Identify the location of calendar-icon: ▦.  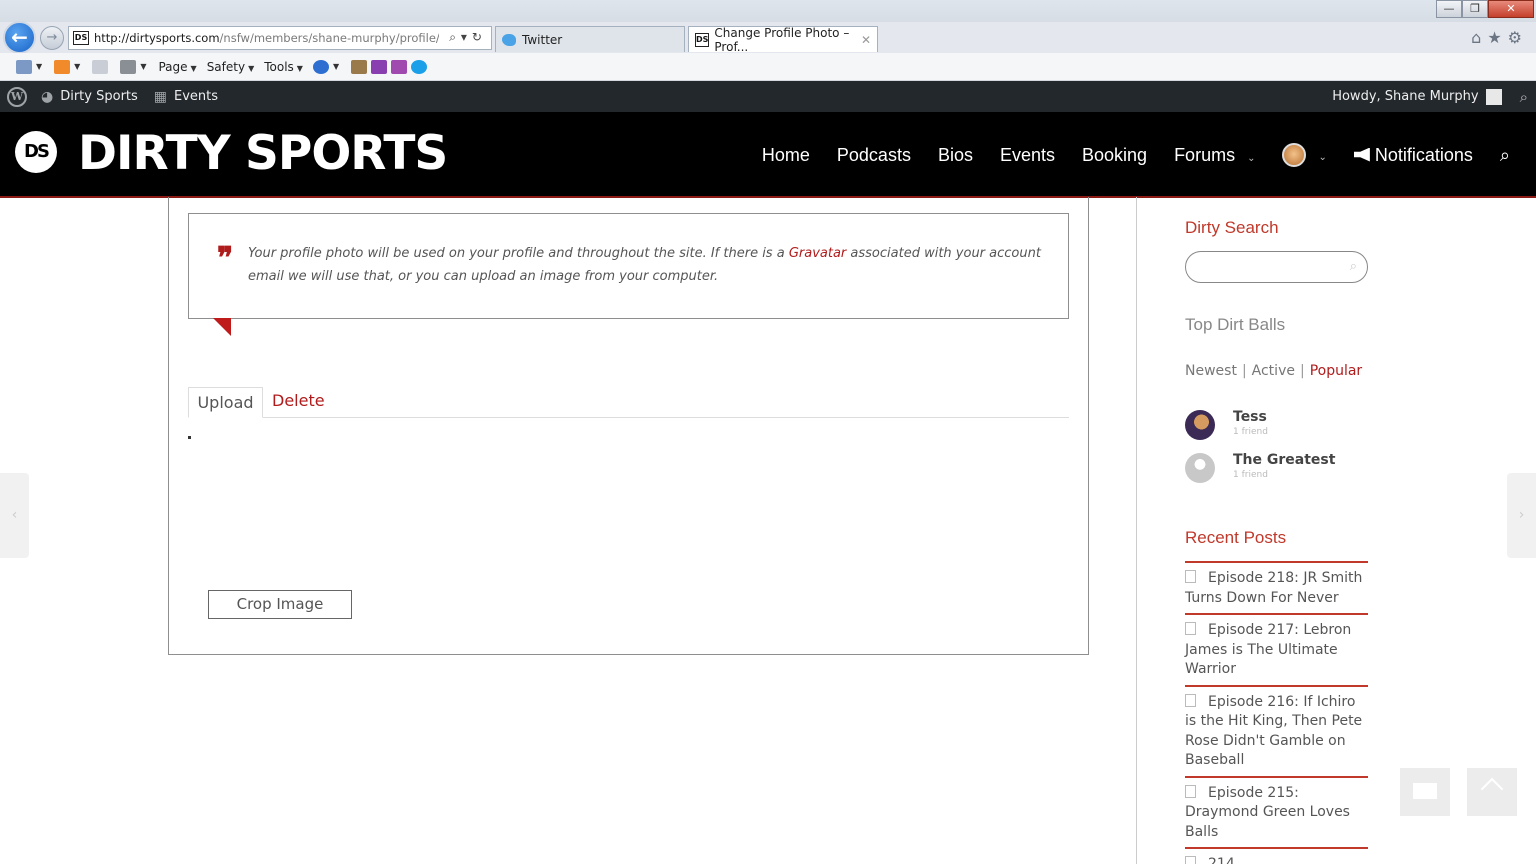
(160, 96).